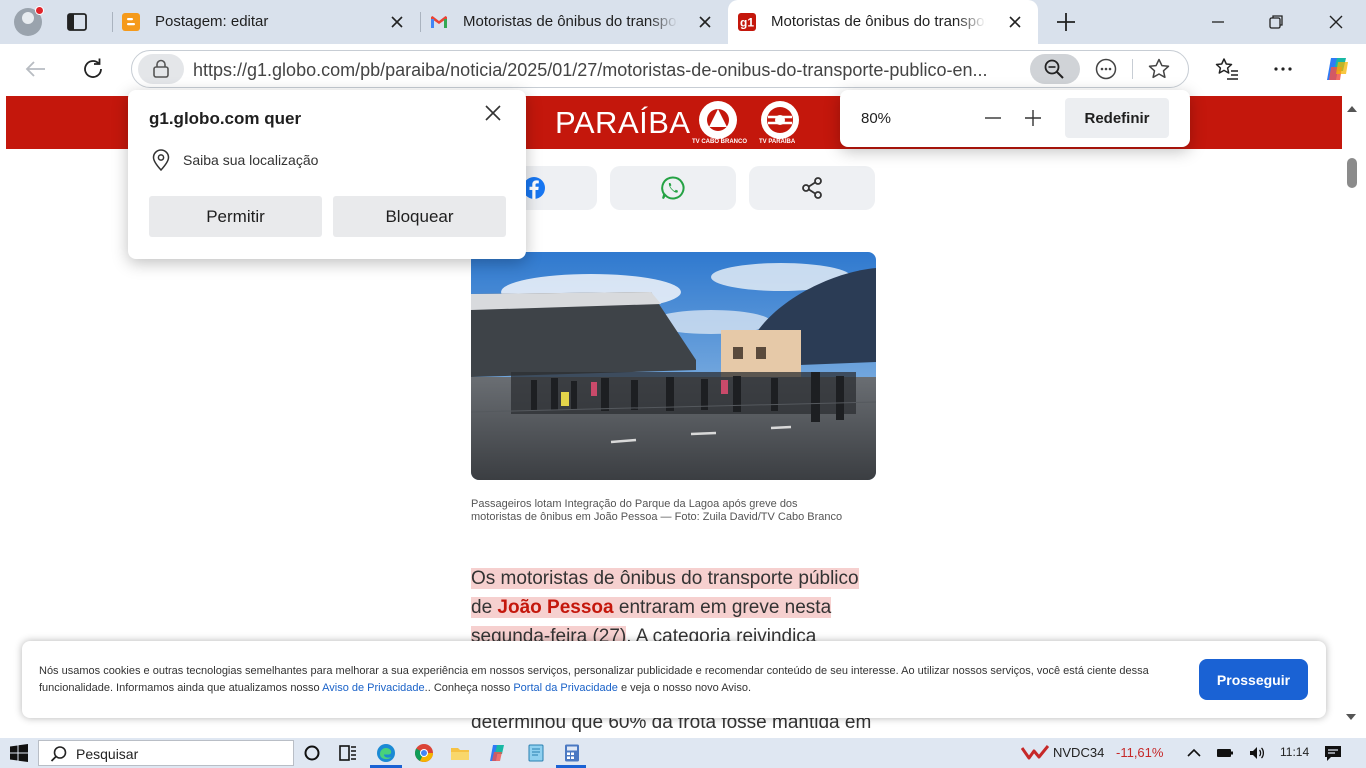 The image size is (1366, 768). Describe the element at coordinates (1333, 753) in the screenshot. I see `notifications-icon` at that location.